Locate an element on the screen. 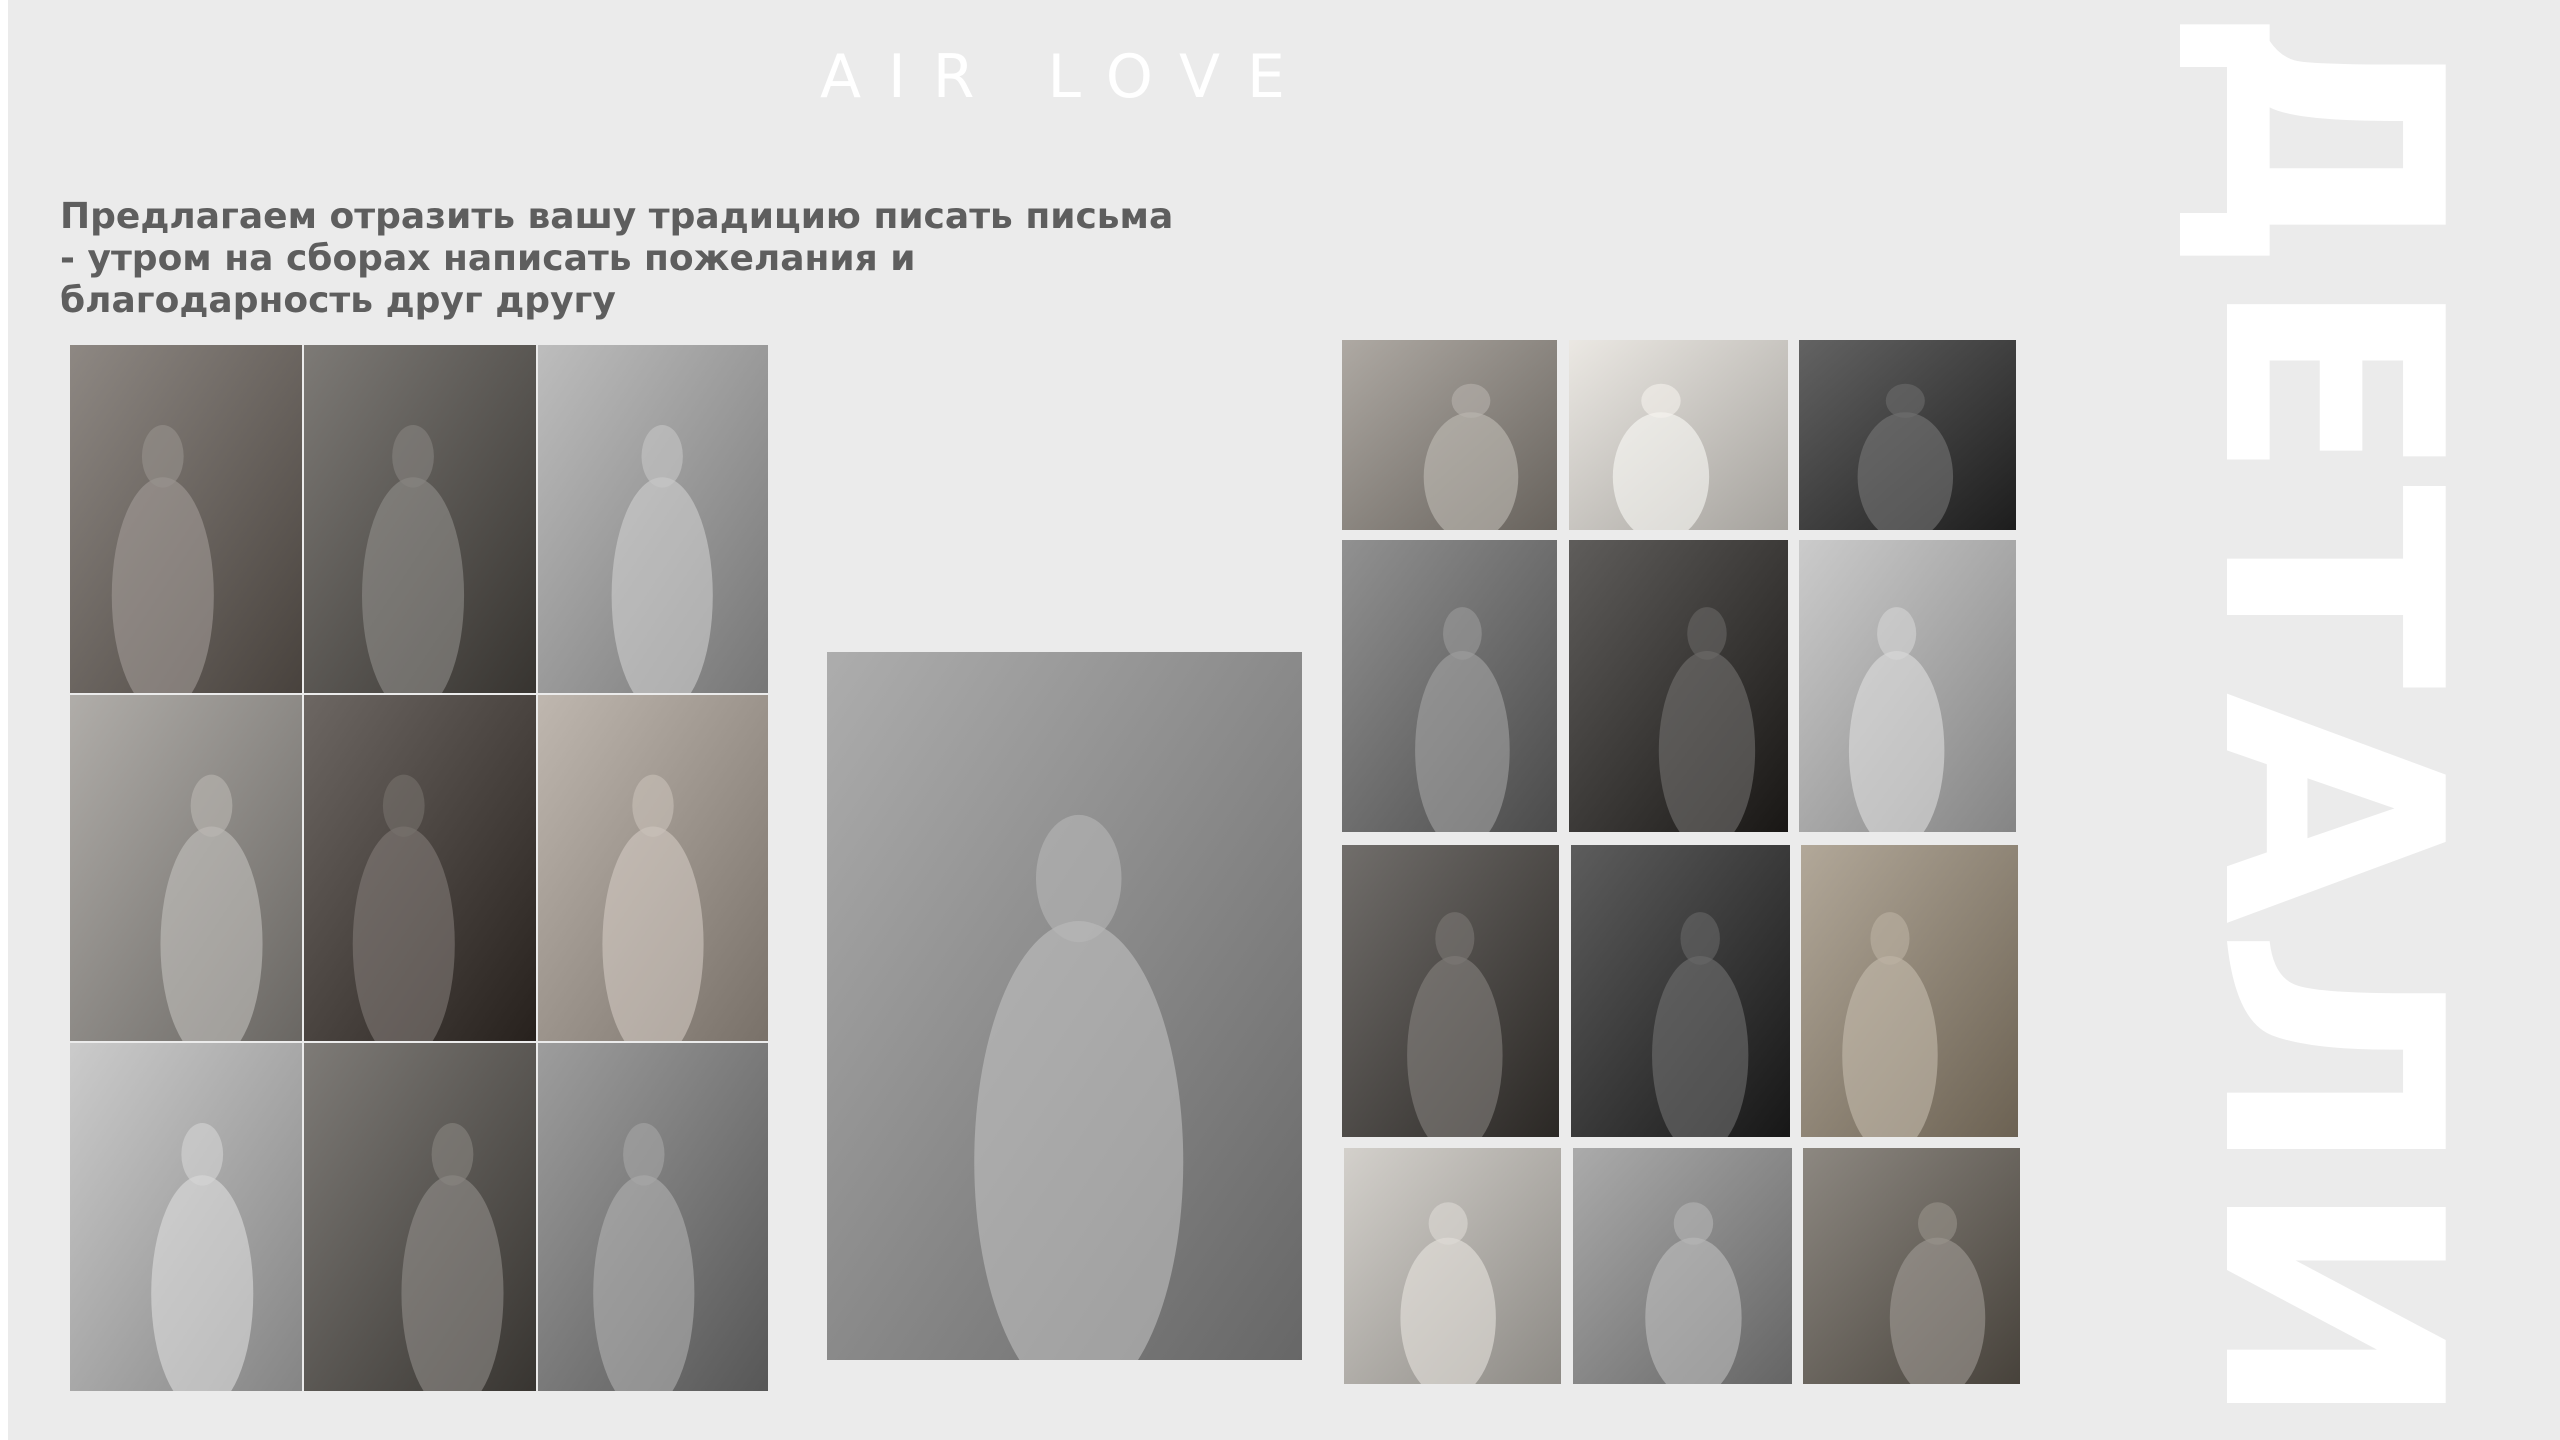 The height and width of the screenshot is (1440, 2560). photo-couple-kiss-doorway is located at coordinates (420, 868).